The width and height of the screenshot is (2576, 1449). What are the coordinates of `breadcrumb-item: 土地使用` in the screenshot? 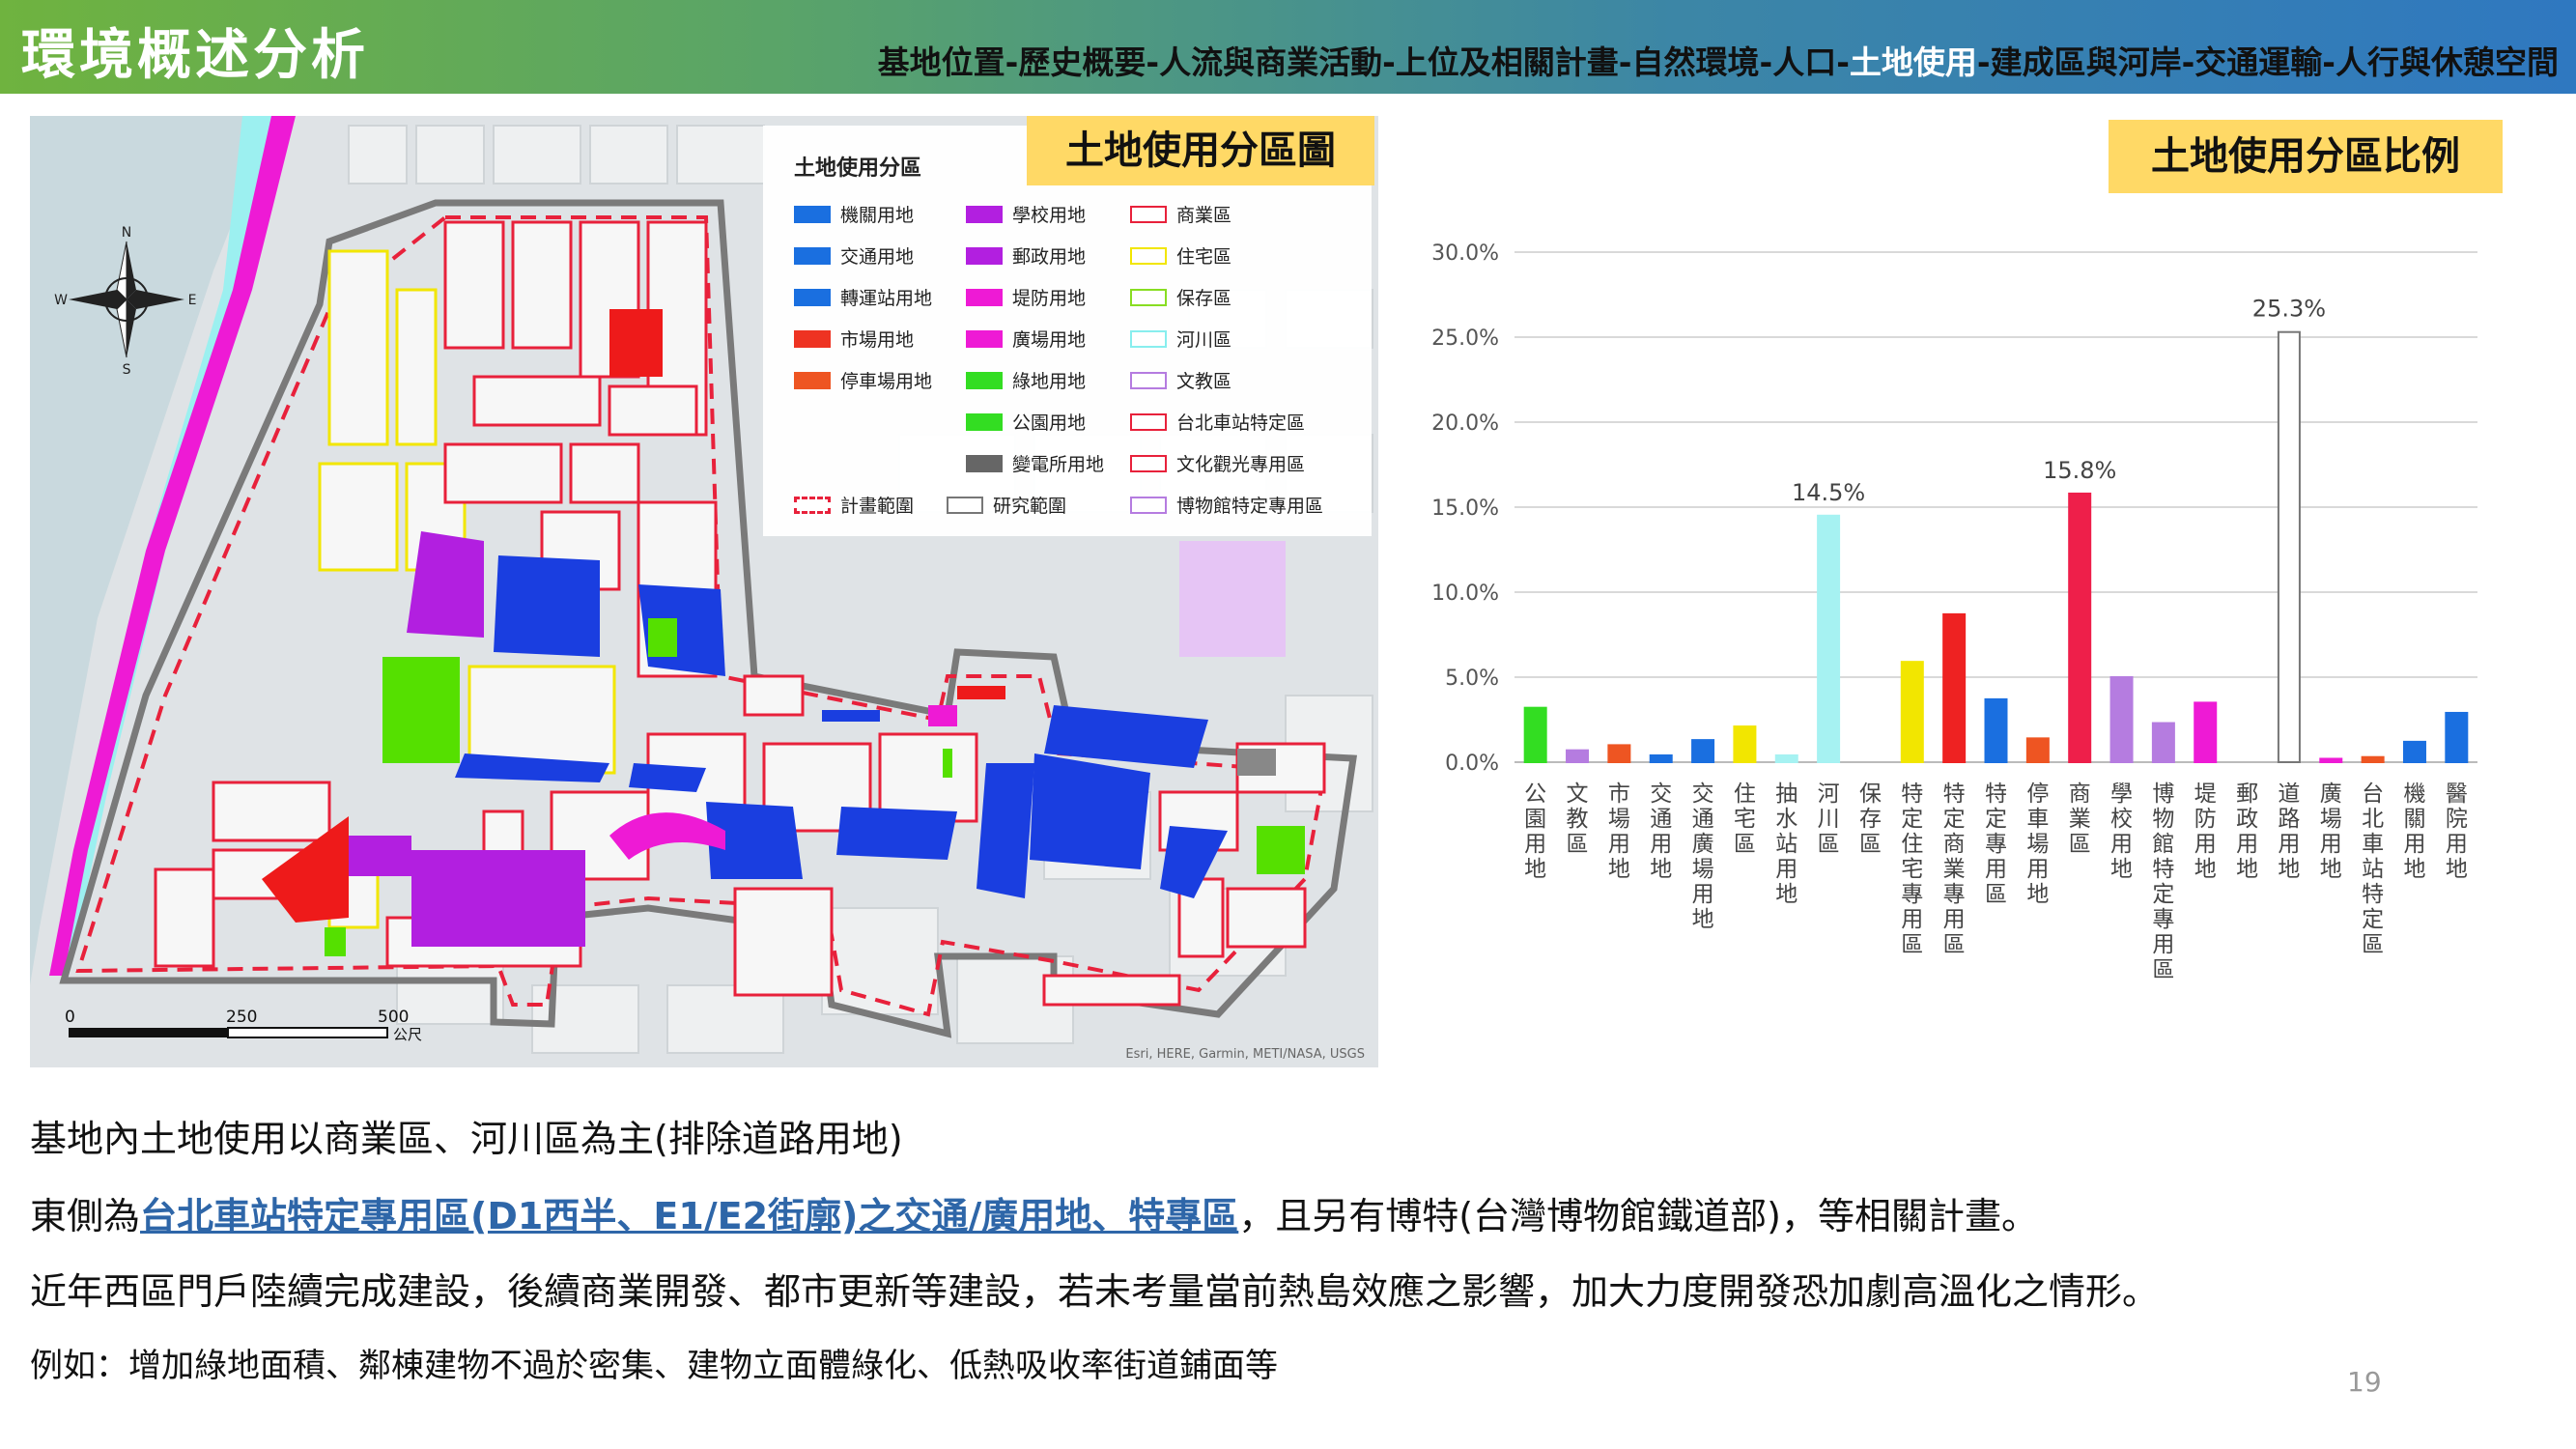 It's located at (1913, 62).